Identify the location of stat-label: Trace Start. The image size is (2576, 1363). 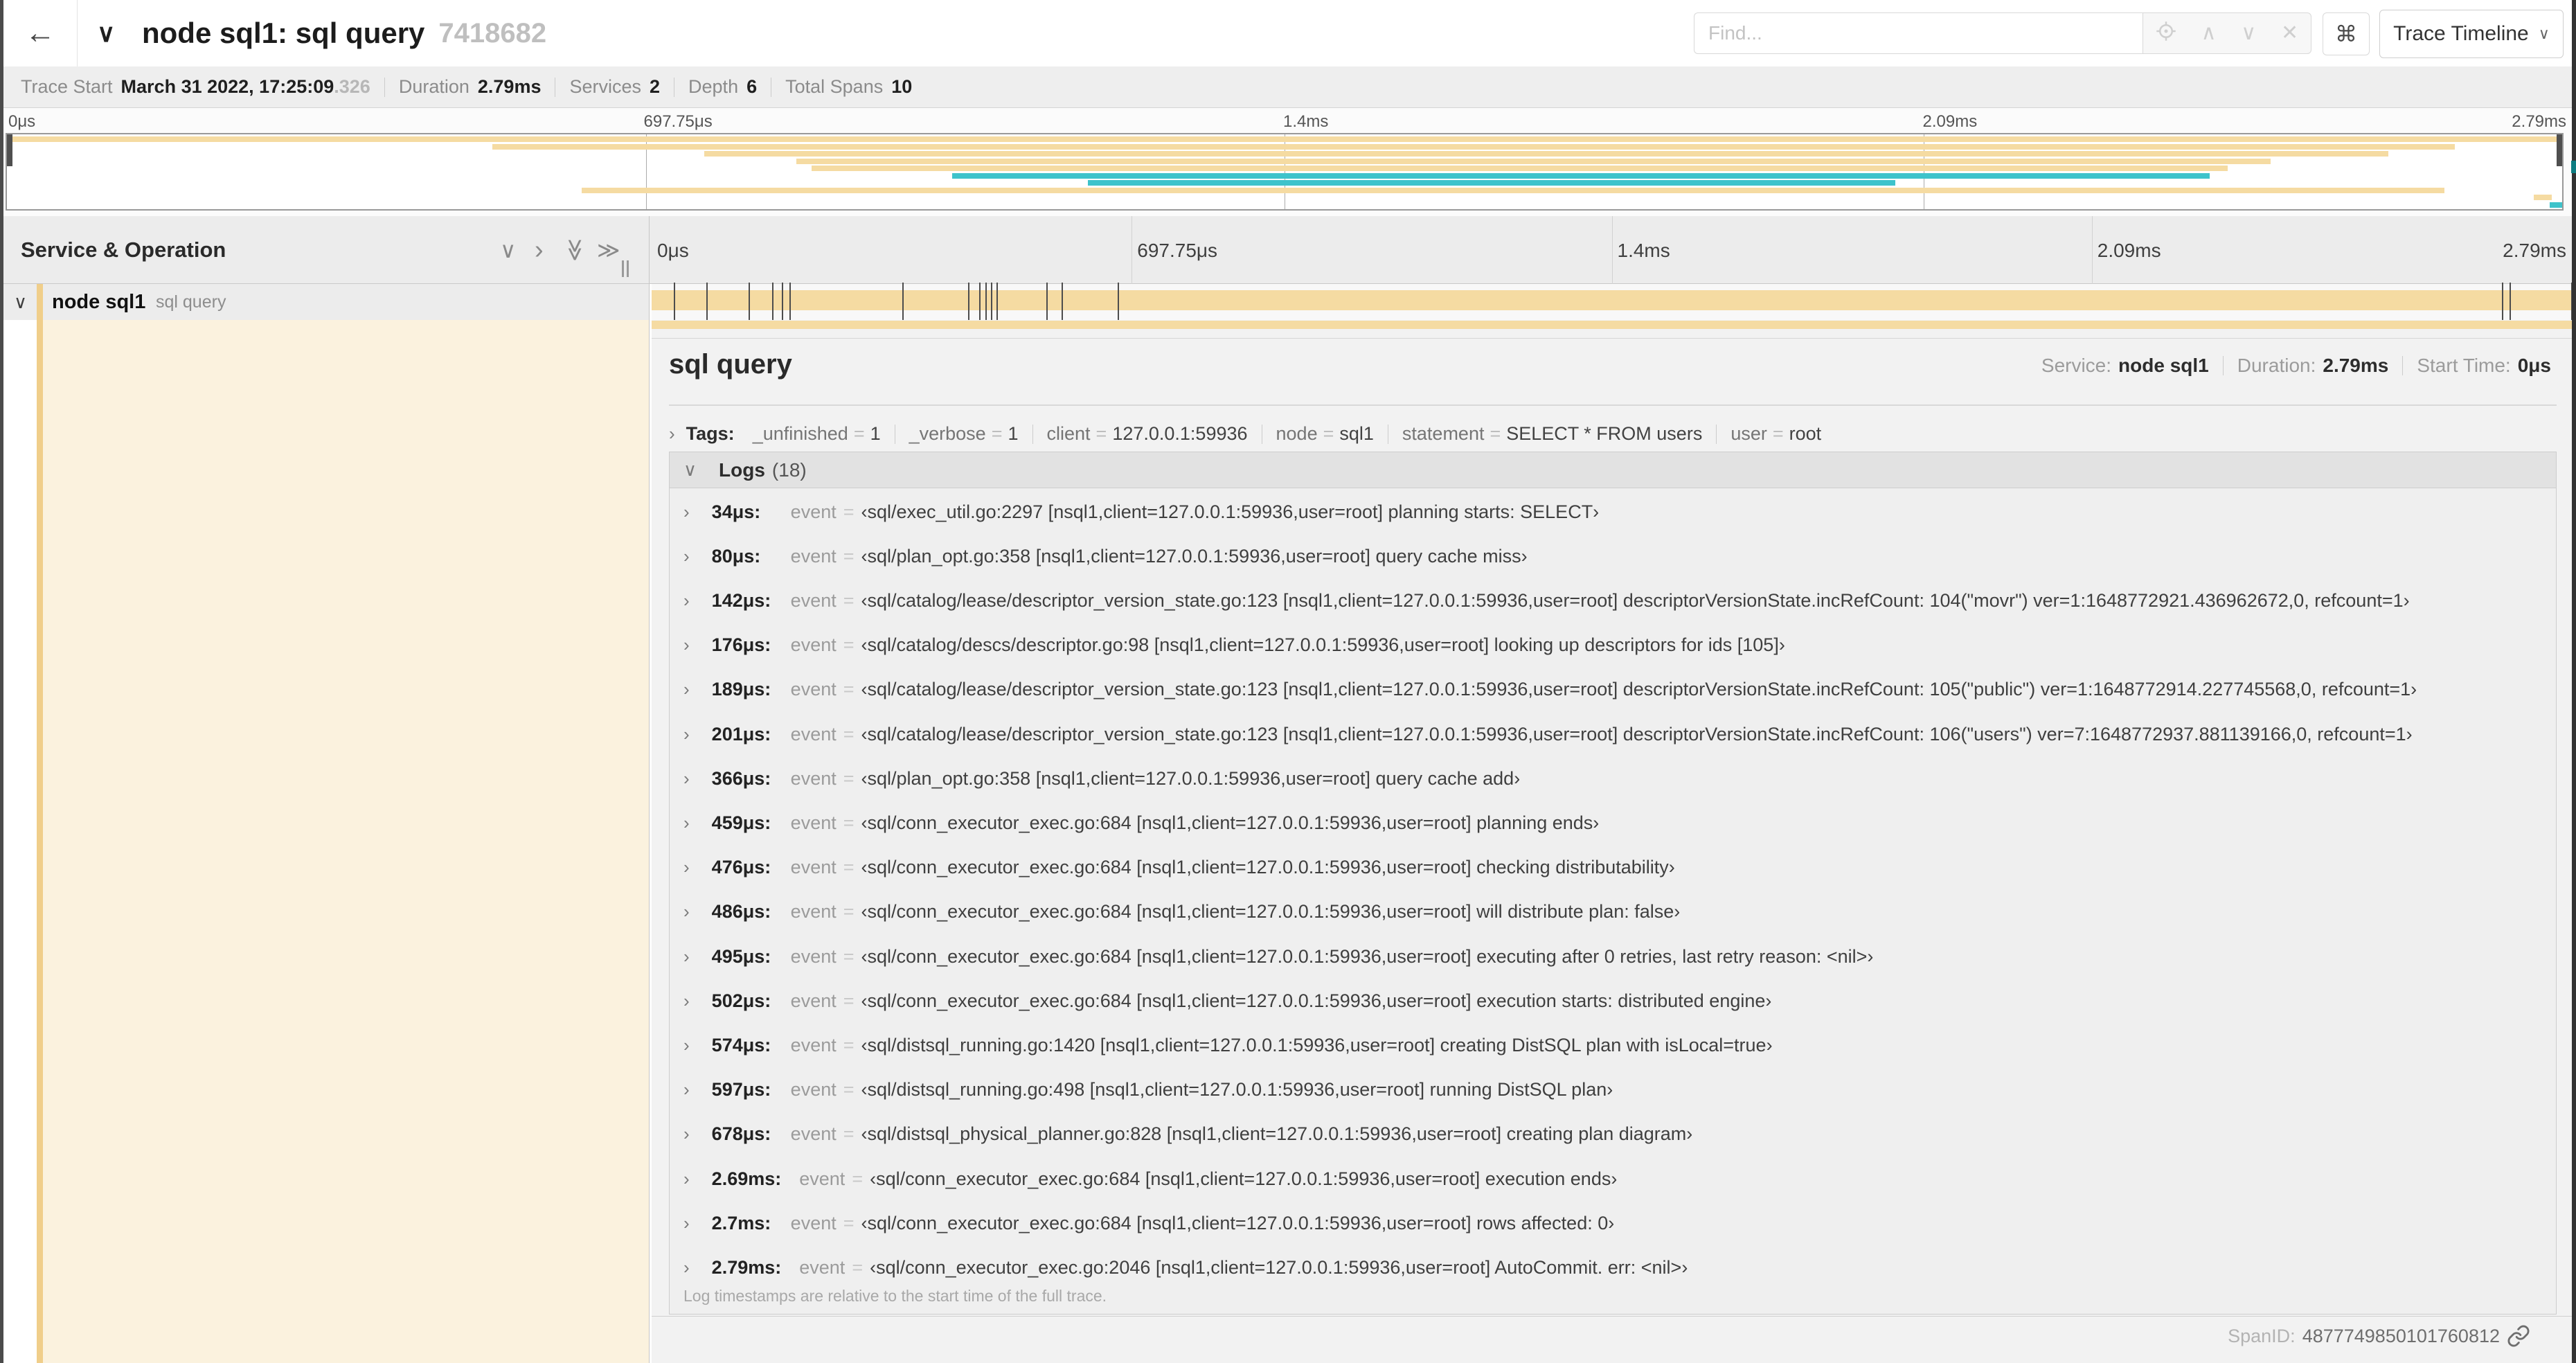
(67, 86).